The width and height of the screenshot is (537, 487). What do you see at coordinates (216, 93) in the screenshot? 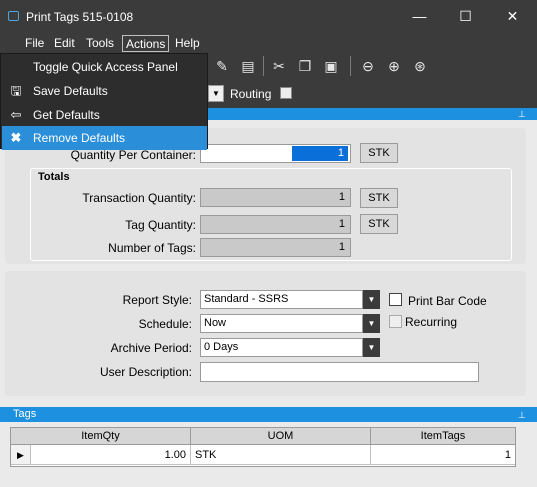
I see `toolbar-combo-arrow: ▼` at bounding box center [216, 93].